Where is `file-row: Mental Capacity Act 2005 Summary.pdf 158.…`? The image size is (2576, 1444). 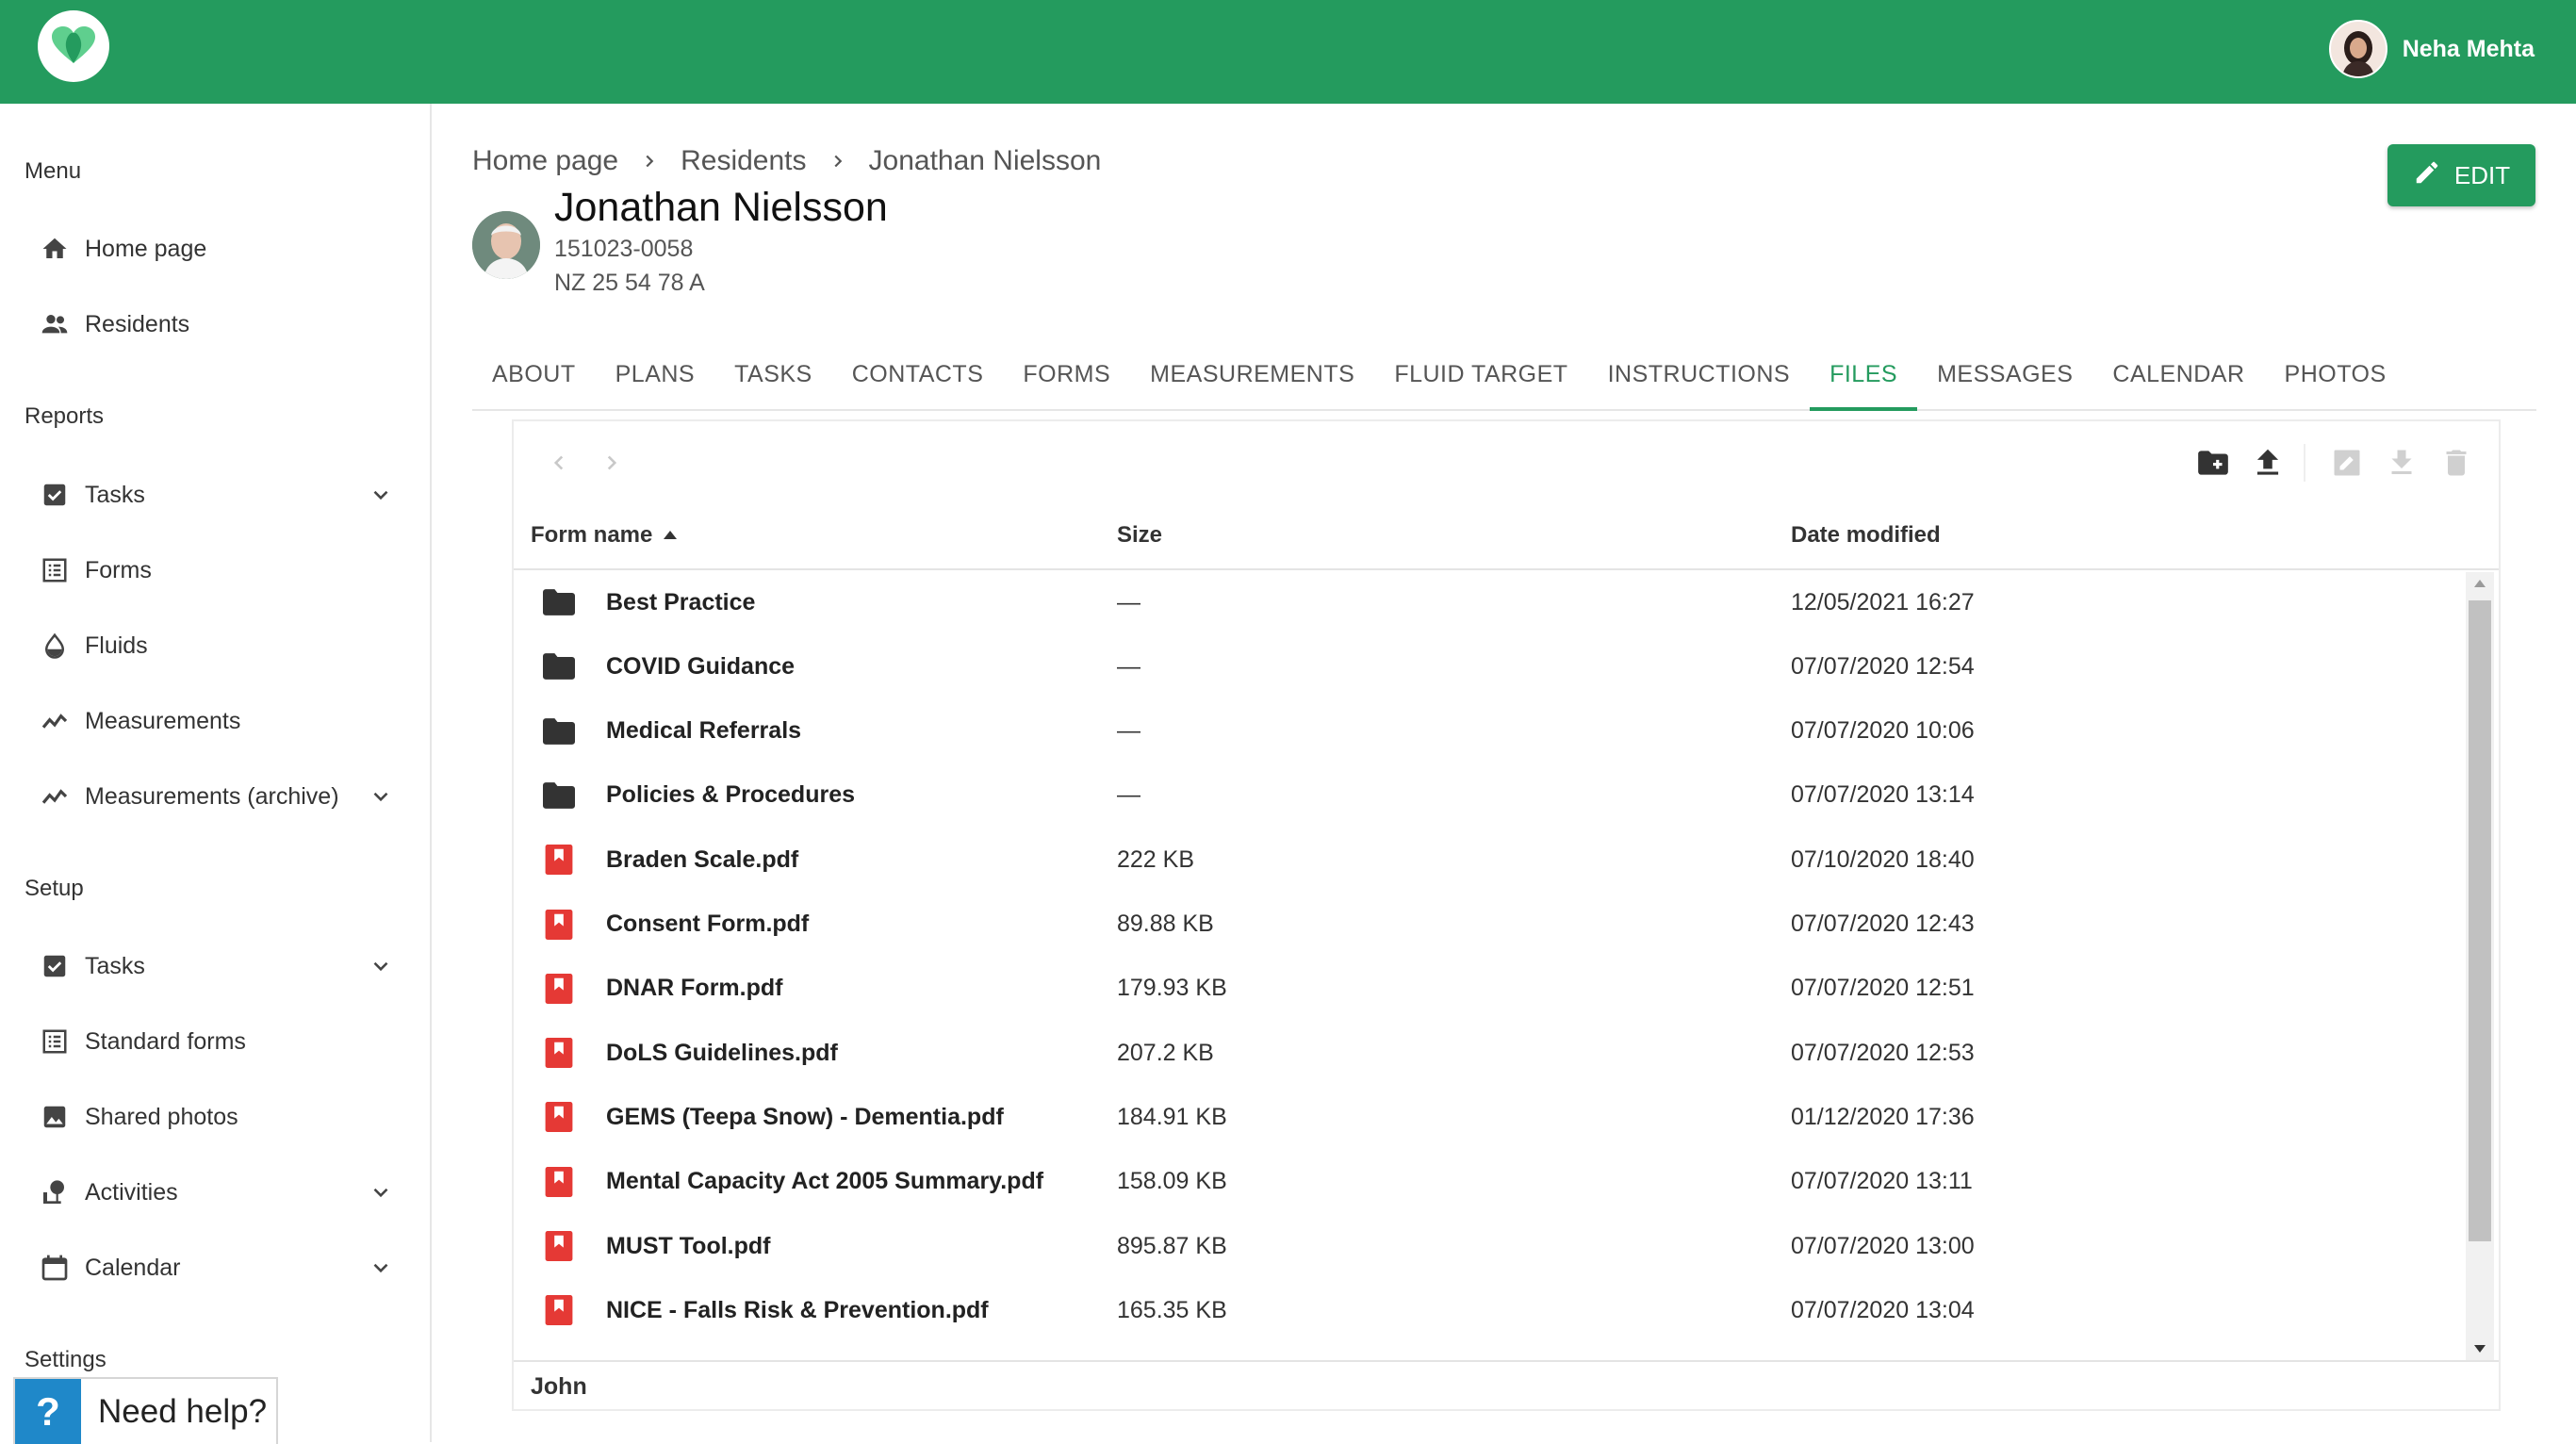
file-row: Mental Capacity Act 2005 Summary.pdf 158.… is located at coordinates (1489, 1182).